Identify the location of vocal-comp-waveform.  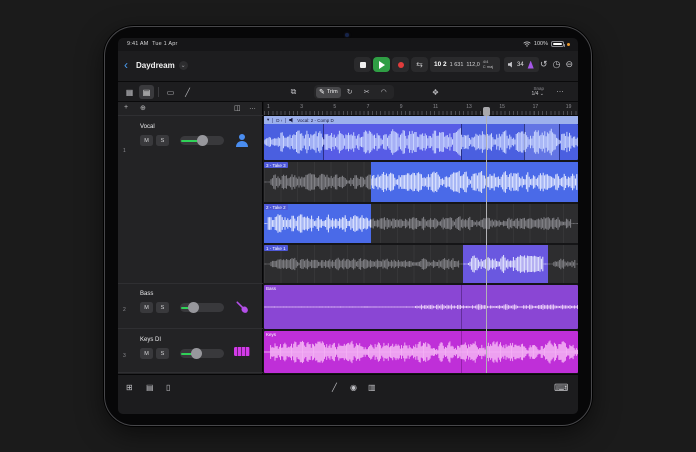
(421, 142).